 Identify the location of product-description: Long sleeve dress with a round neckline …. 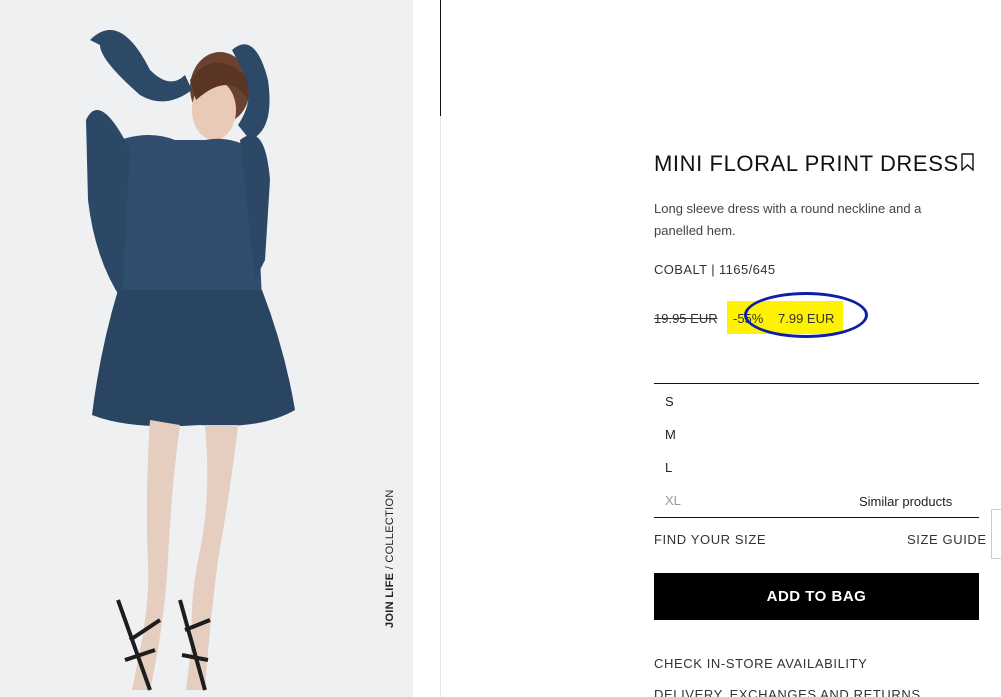
(788, 219).